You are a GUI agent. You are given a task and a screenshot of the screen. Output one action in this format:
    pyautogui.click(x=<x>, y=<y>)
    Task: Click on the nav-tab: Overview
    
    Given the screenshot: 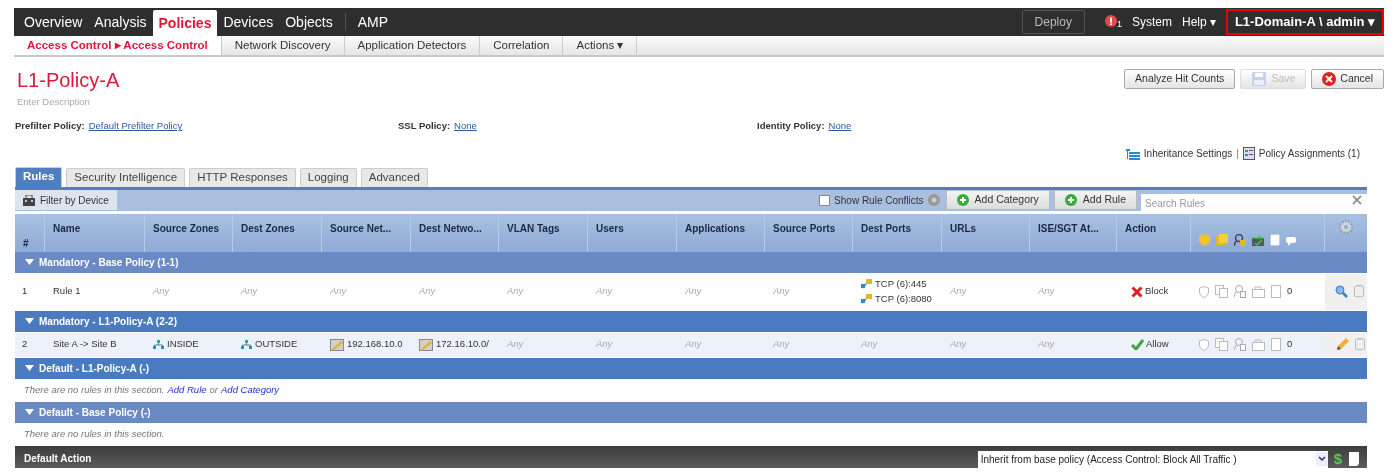 What is the action you would take?
    pyautogui.click(x=53, y=22)
    